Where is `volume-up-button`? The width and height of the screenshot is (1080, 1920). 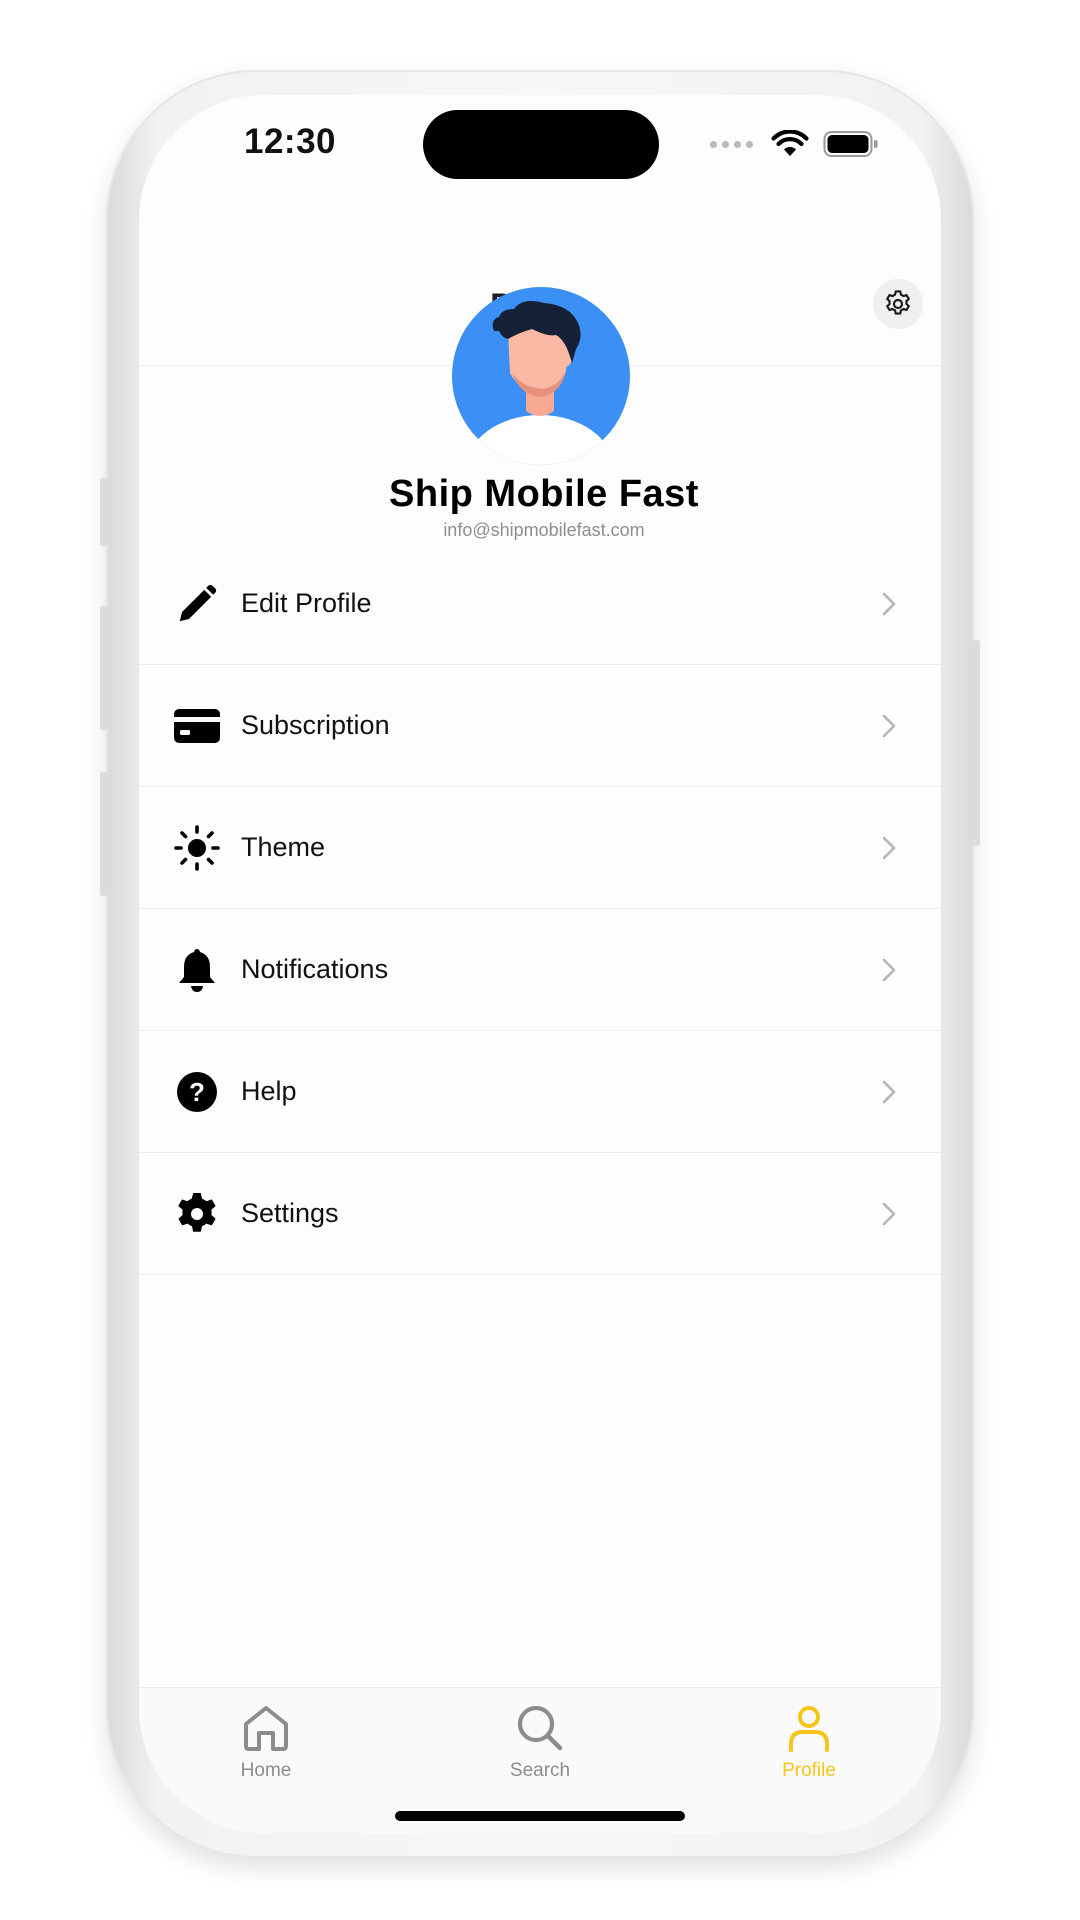
volume-up-button is located at coordinates (104, 668).